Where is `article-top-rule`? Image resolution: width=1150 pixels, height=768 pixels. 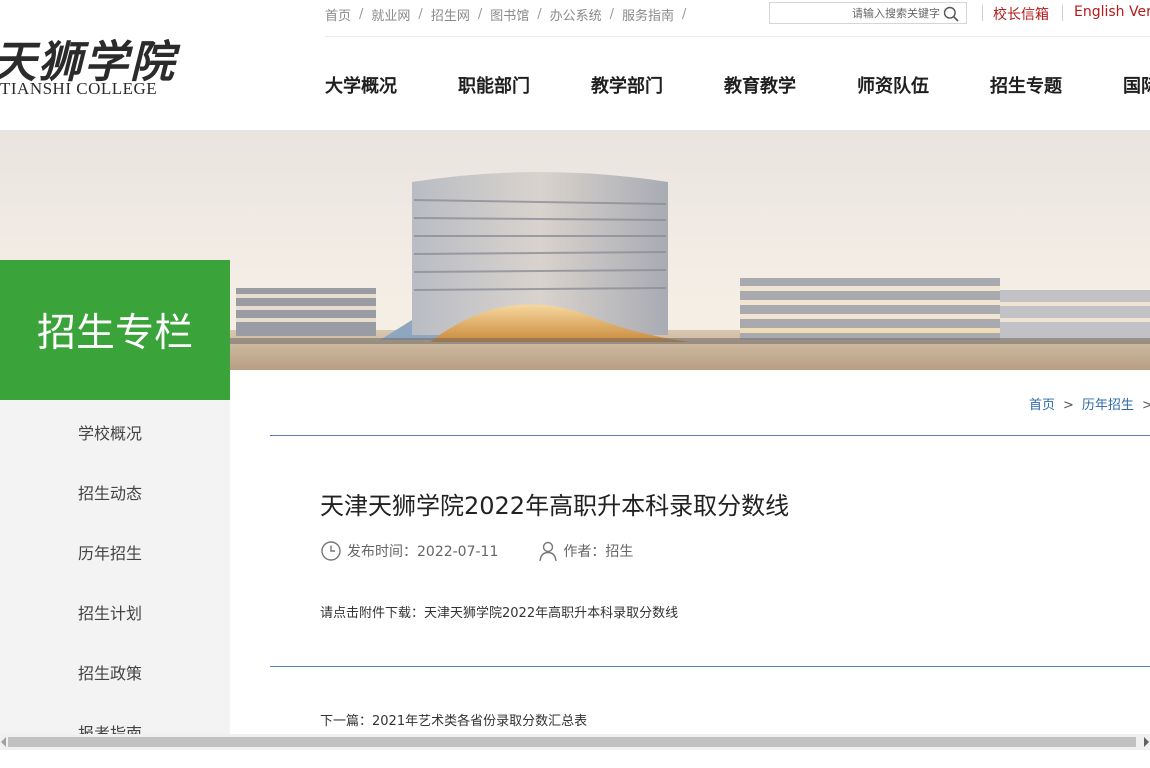
article-top-rule is located at coordinates (710, 435).